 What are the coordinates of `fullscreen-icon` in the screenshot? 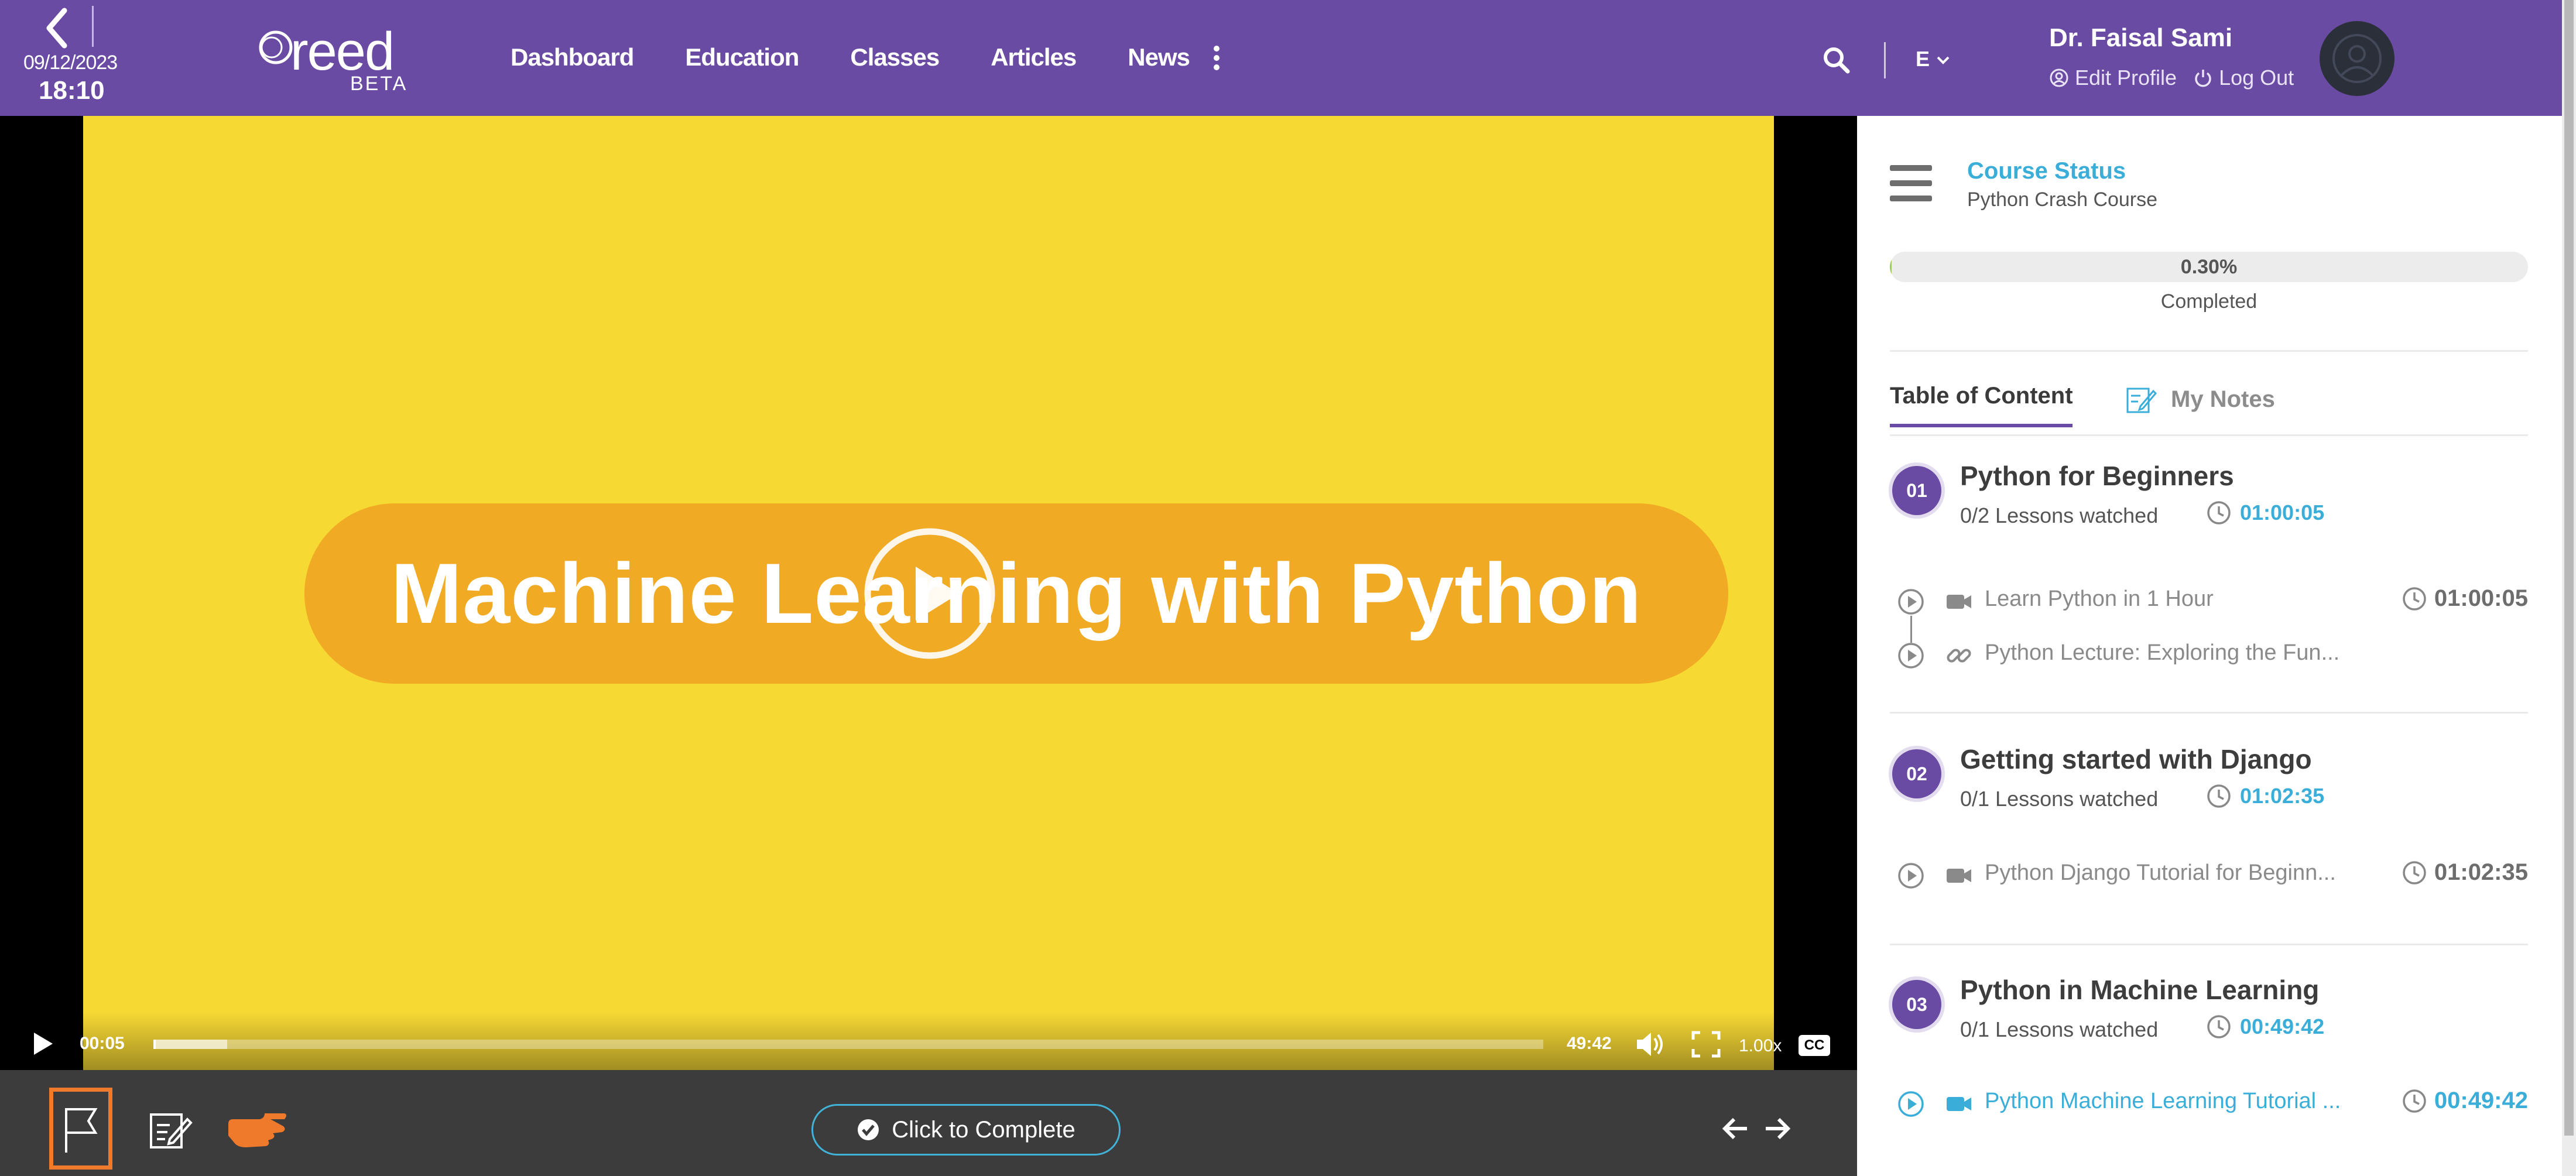 It's located at (1706, 1044).